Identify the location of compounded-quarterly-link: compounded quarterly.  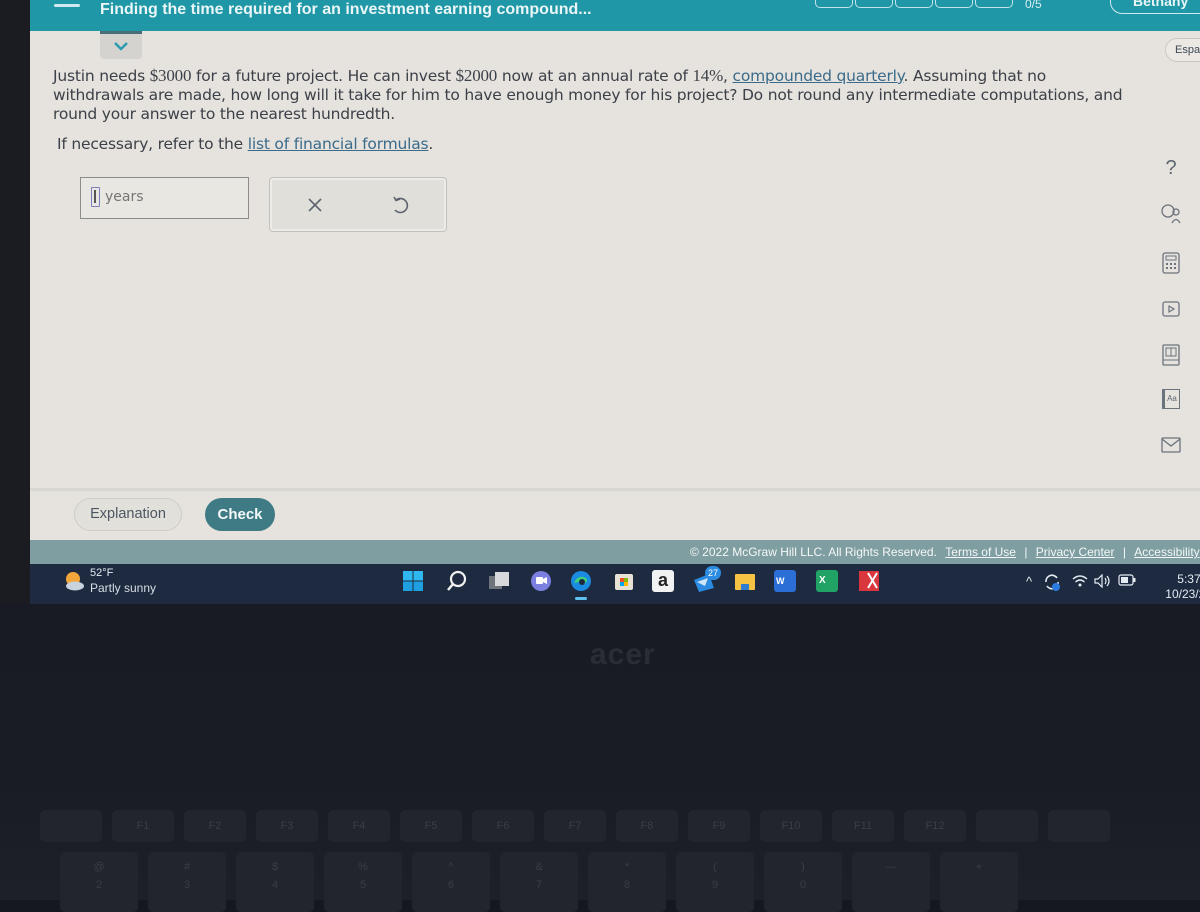
(818, 76).